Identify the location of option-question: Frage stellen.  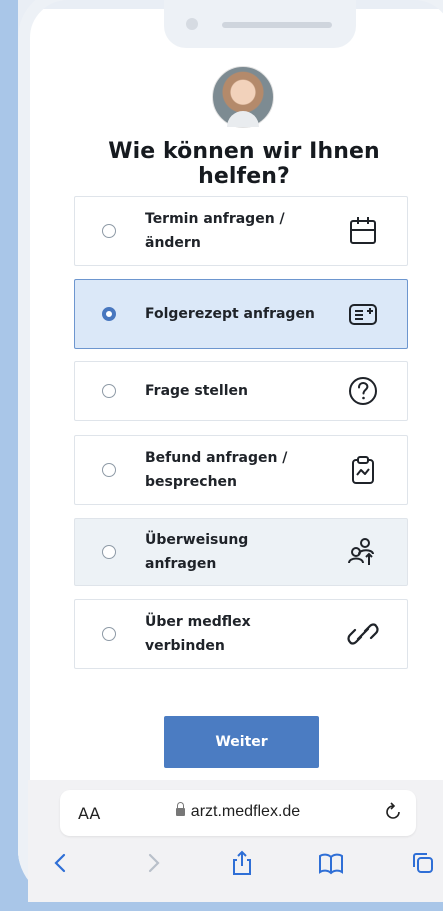
(241, 391).